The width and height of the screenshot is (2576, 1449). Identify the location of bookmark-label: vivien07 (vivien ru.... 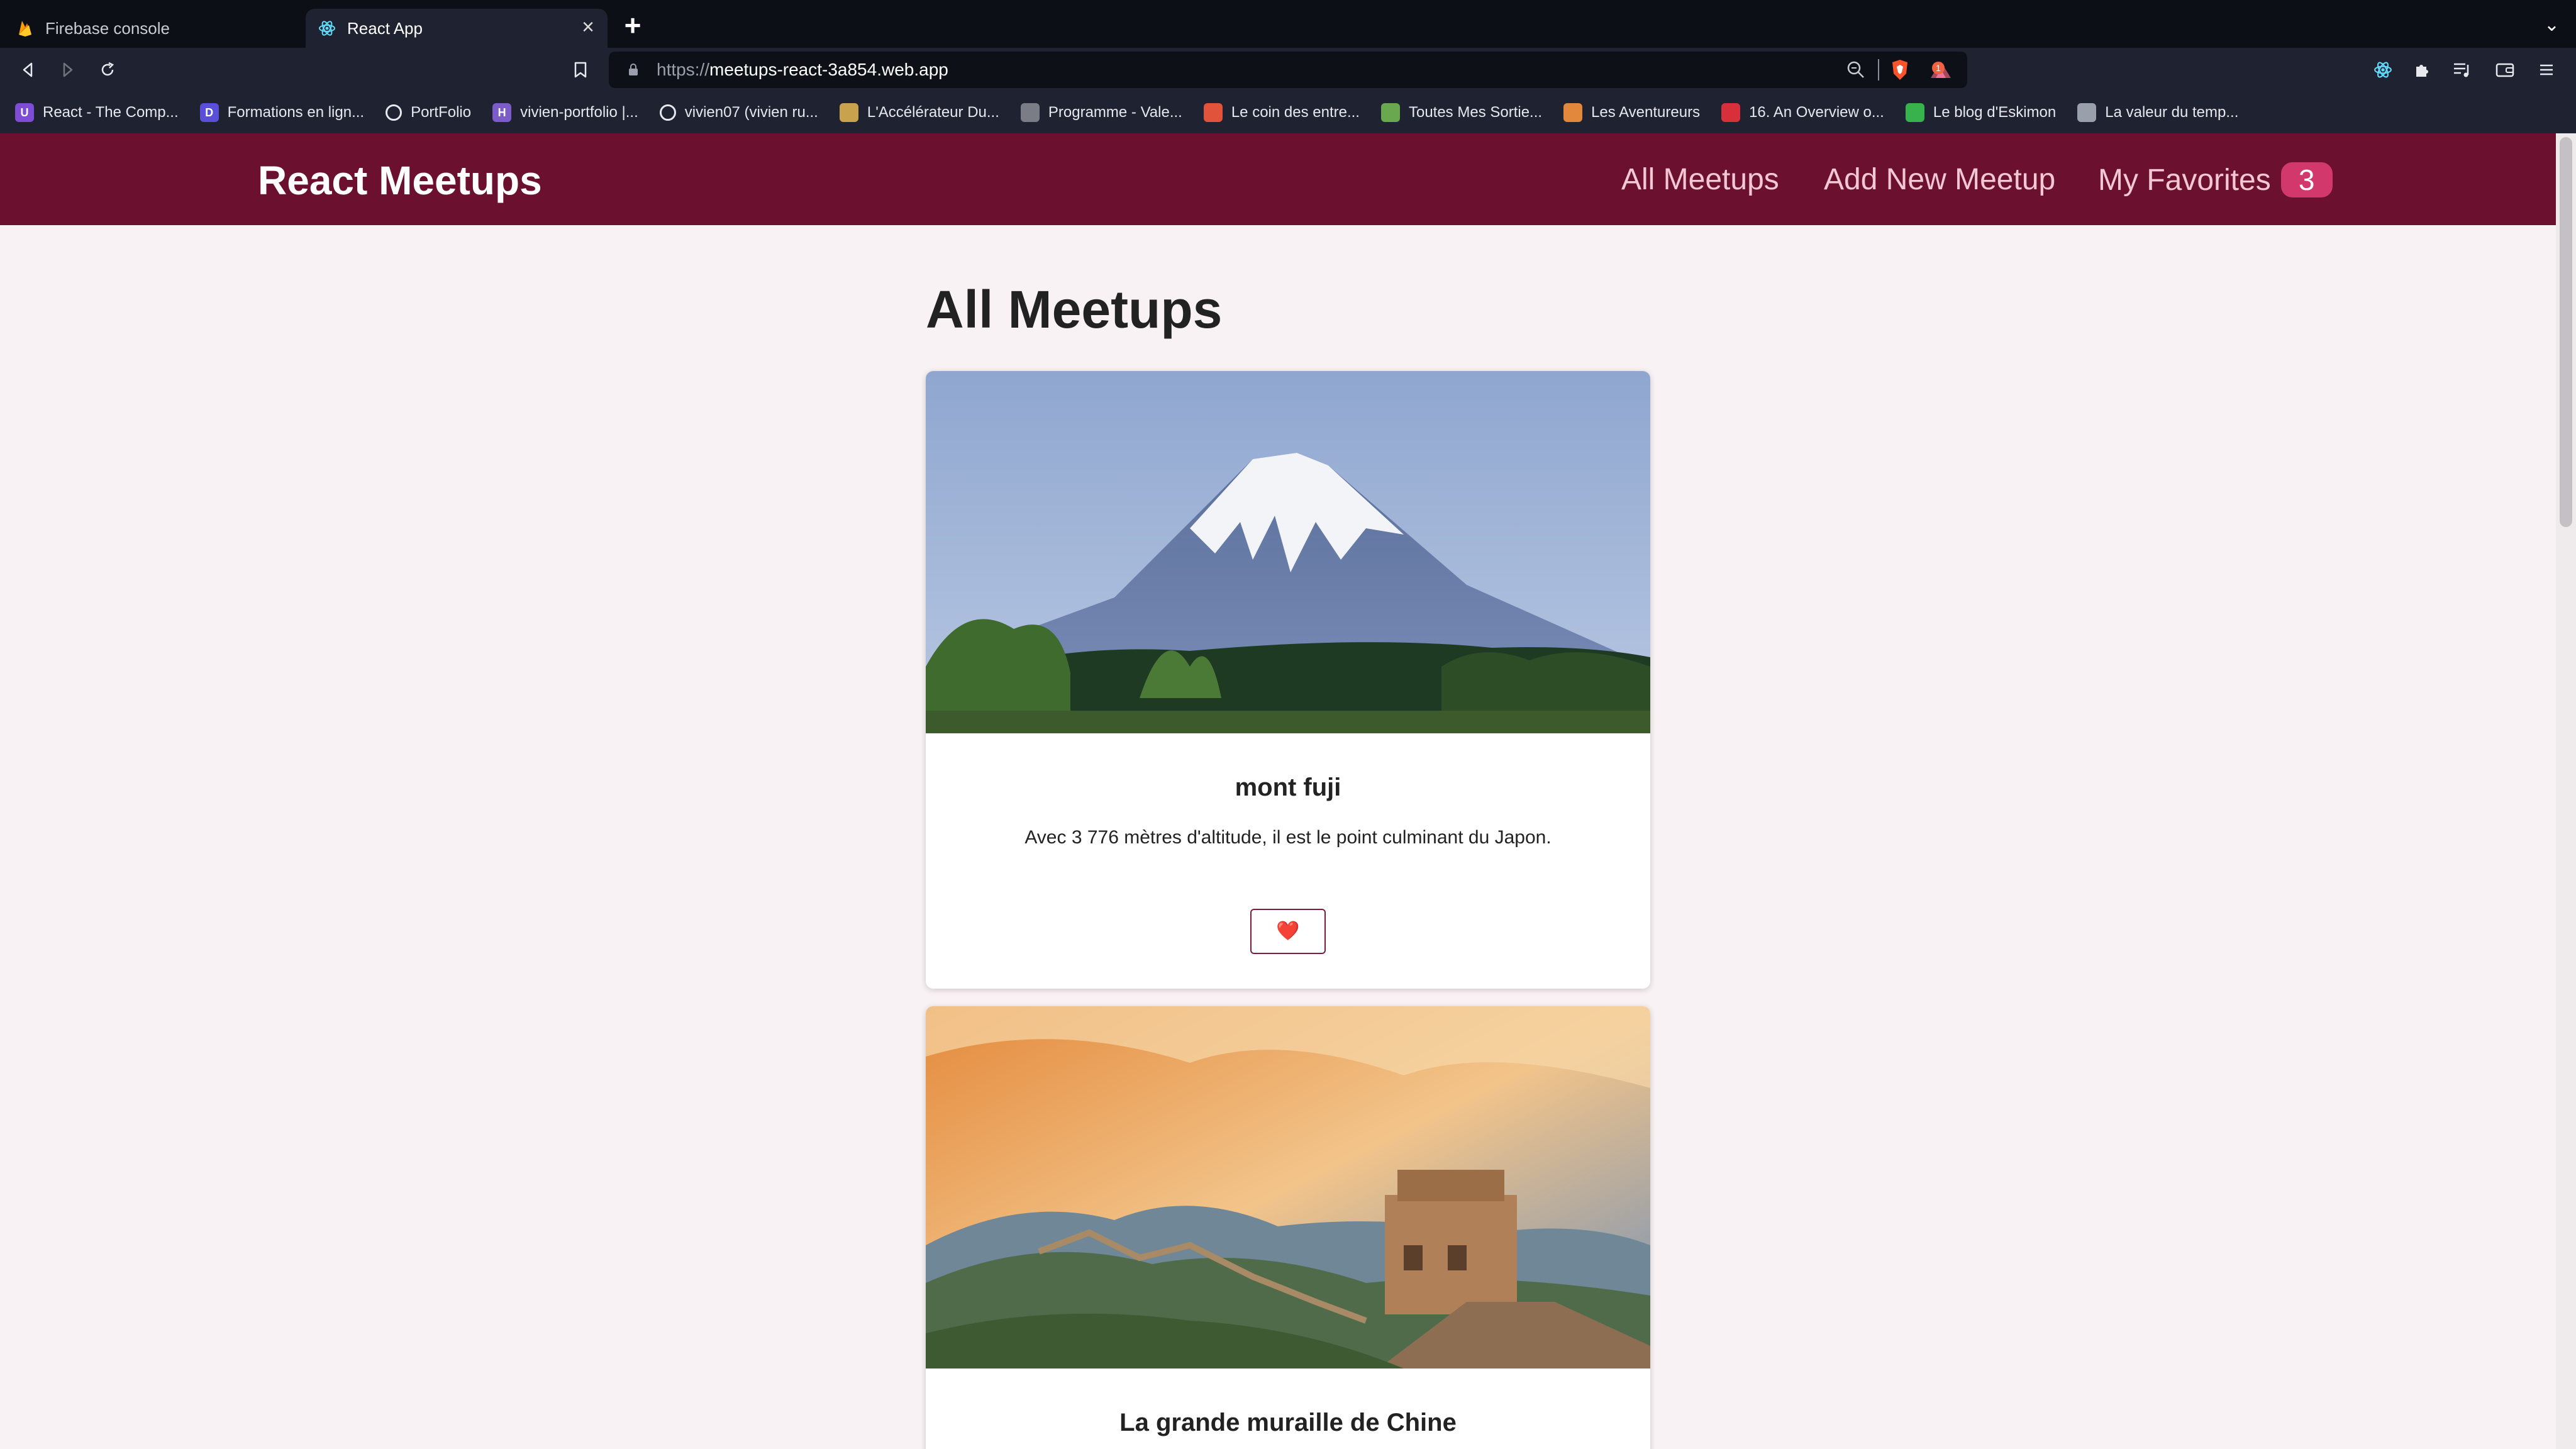
(751, 112).